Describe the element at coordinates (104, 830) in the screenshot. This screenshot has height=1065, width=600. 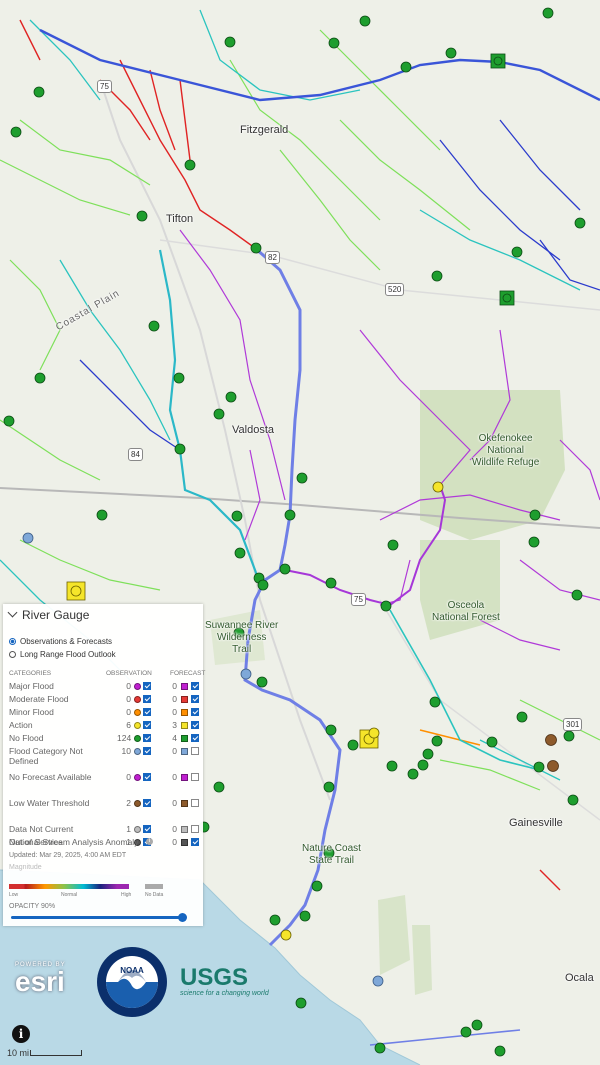
I see `legend-row: Data Not Current 1 0` at that location.